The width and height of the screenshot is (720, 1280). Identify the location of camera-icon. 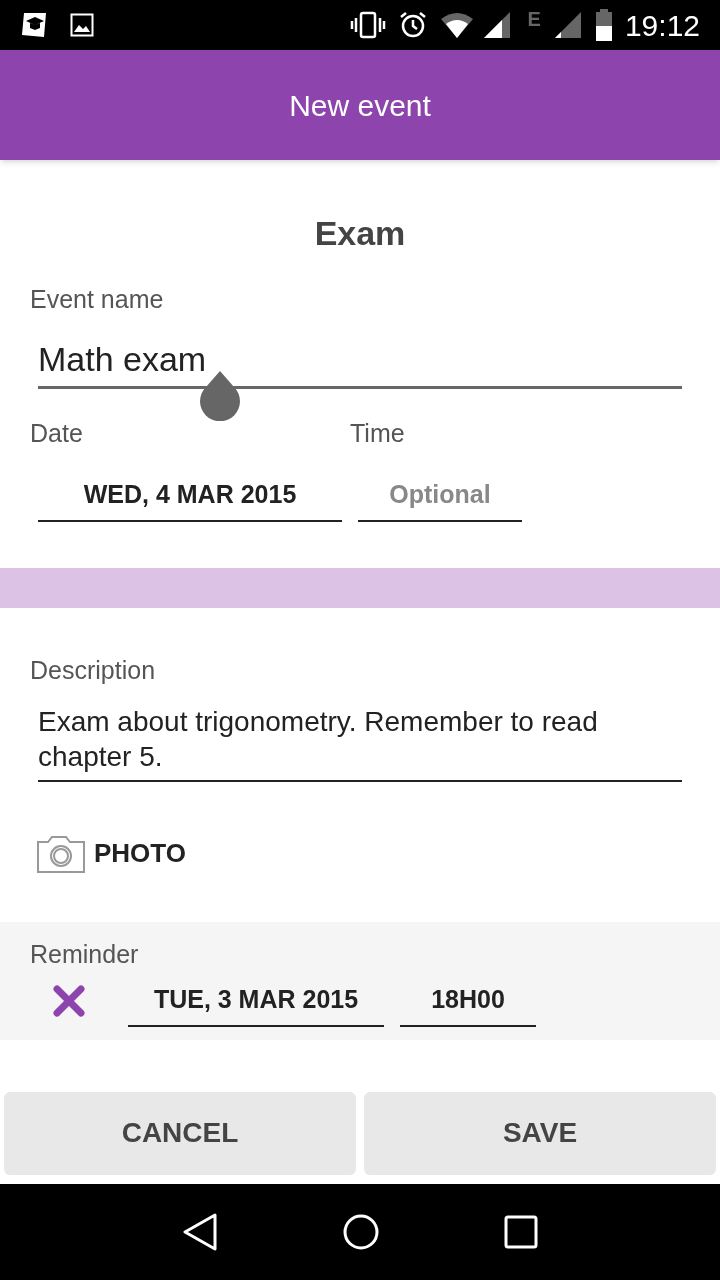
(61, 853).